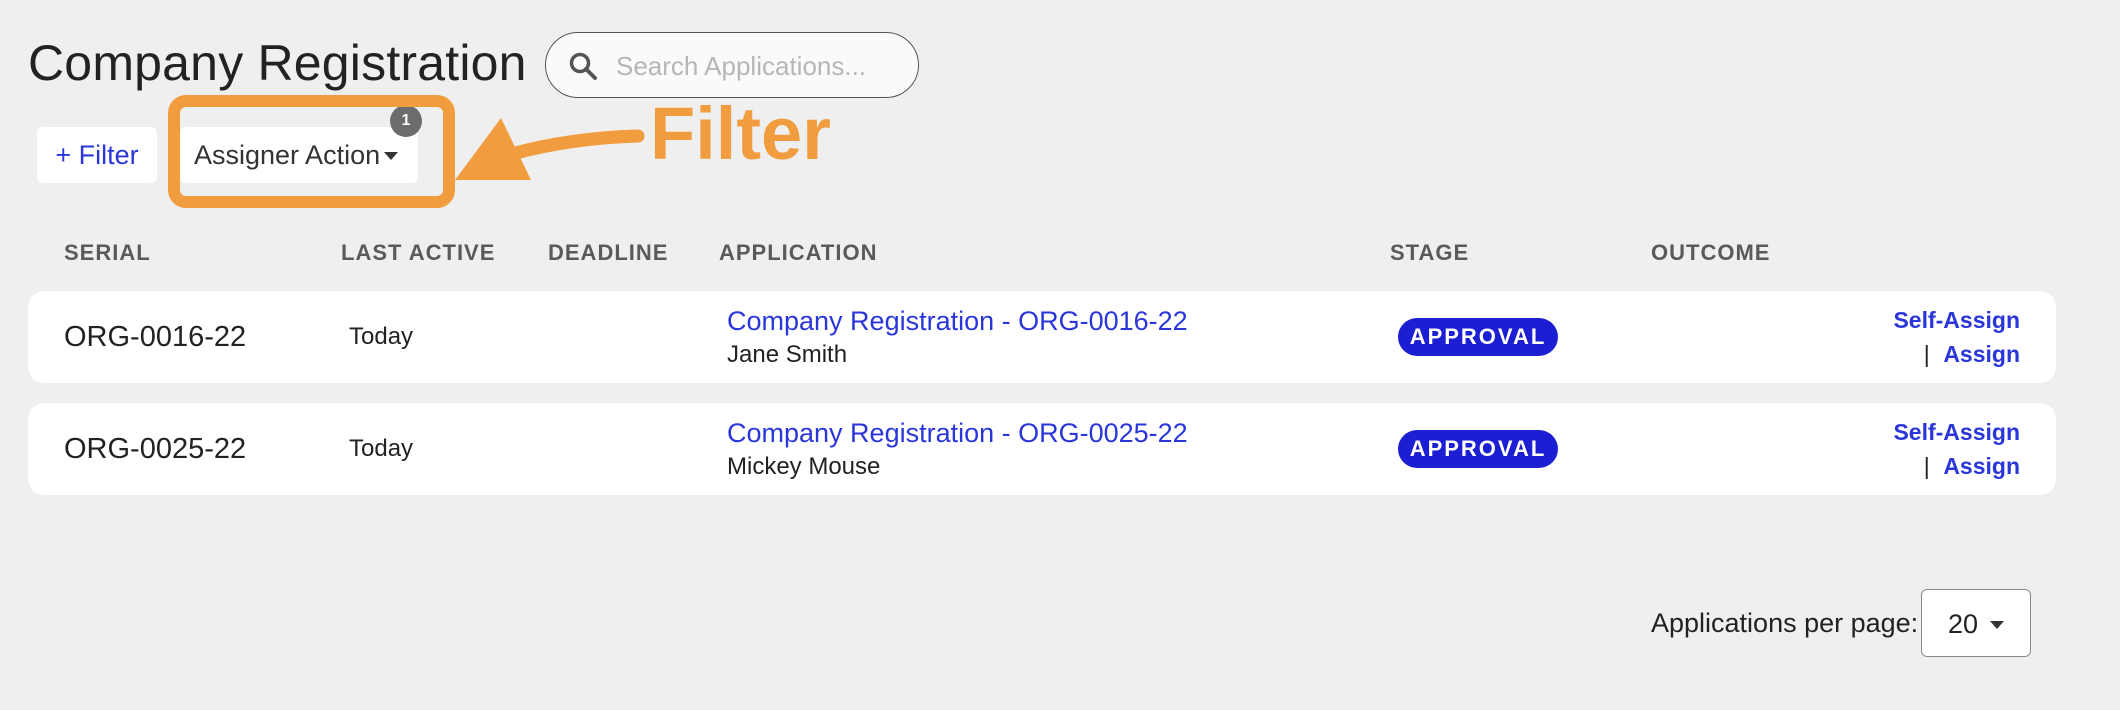 This screenshot has width=2120, height=710. I want to click on column-header-application: APPLICATION, so click(798, 253).